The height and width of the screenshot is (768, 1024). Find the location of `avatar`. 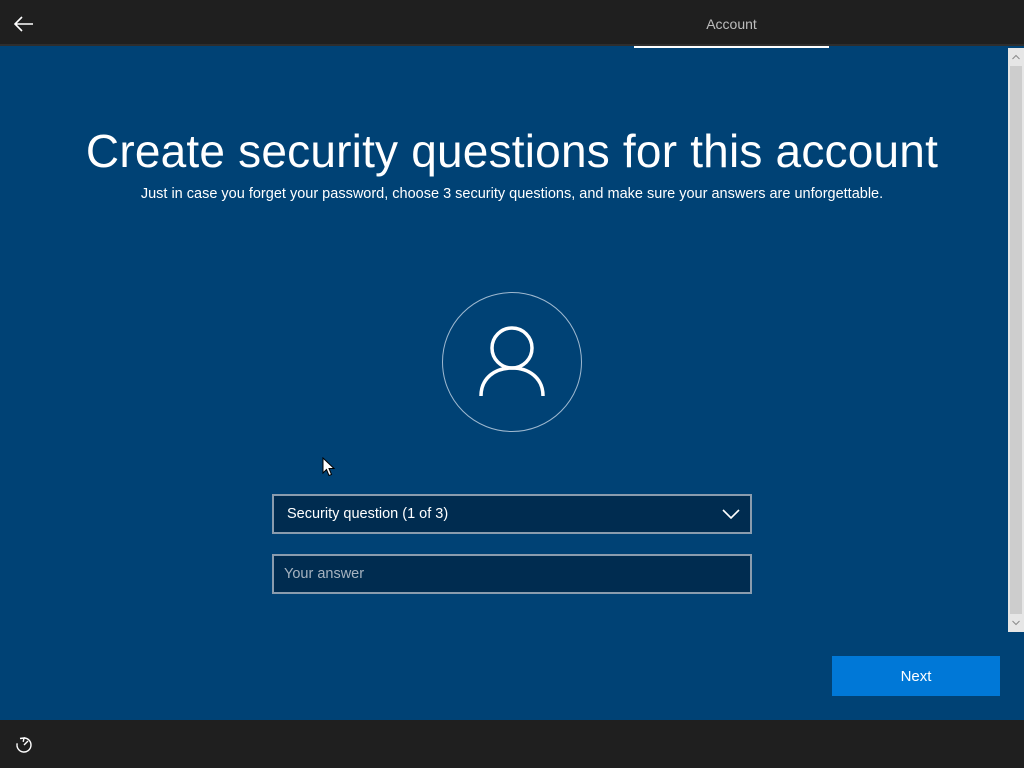

avatar is located at coordinates (512, 362).